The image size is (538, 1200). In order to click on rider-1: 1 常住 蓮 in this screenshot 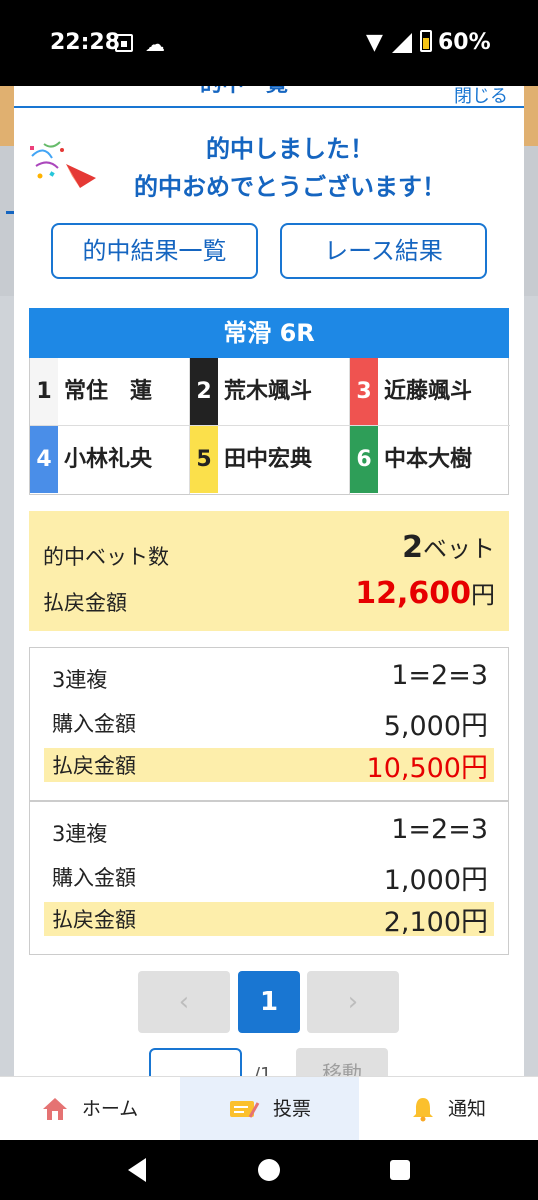, I will do `click(110, 392)`.